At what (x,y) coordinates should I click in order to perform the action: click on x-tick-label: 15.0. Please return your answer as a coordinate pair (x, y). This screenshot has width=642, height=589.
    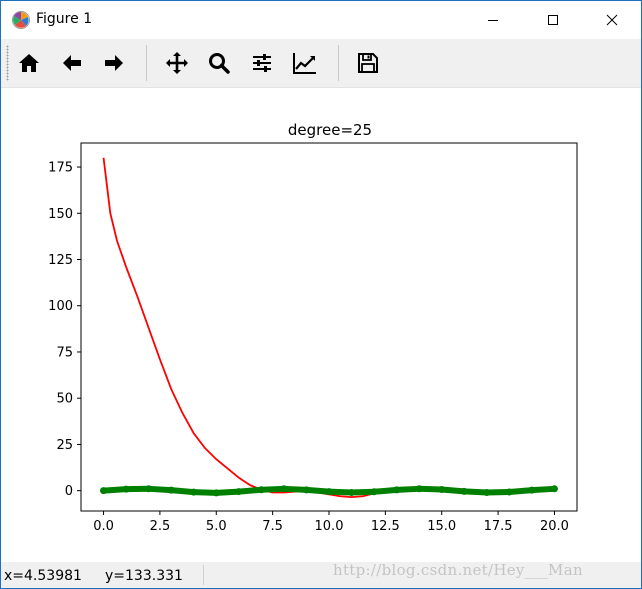
    Looking at the image, I should click on (441, 526).